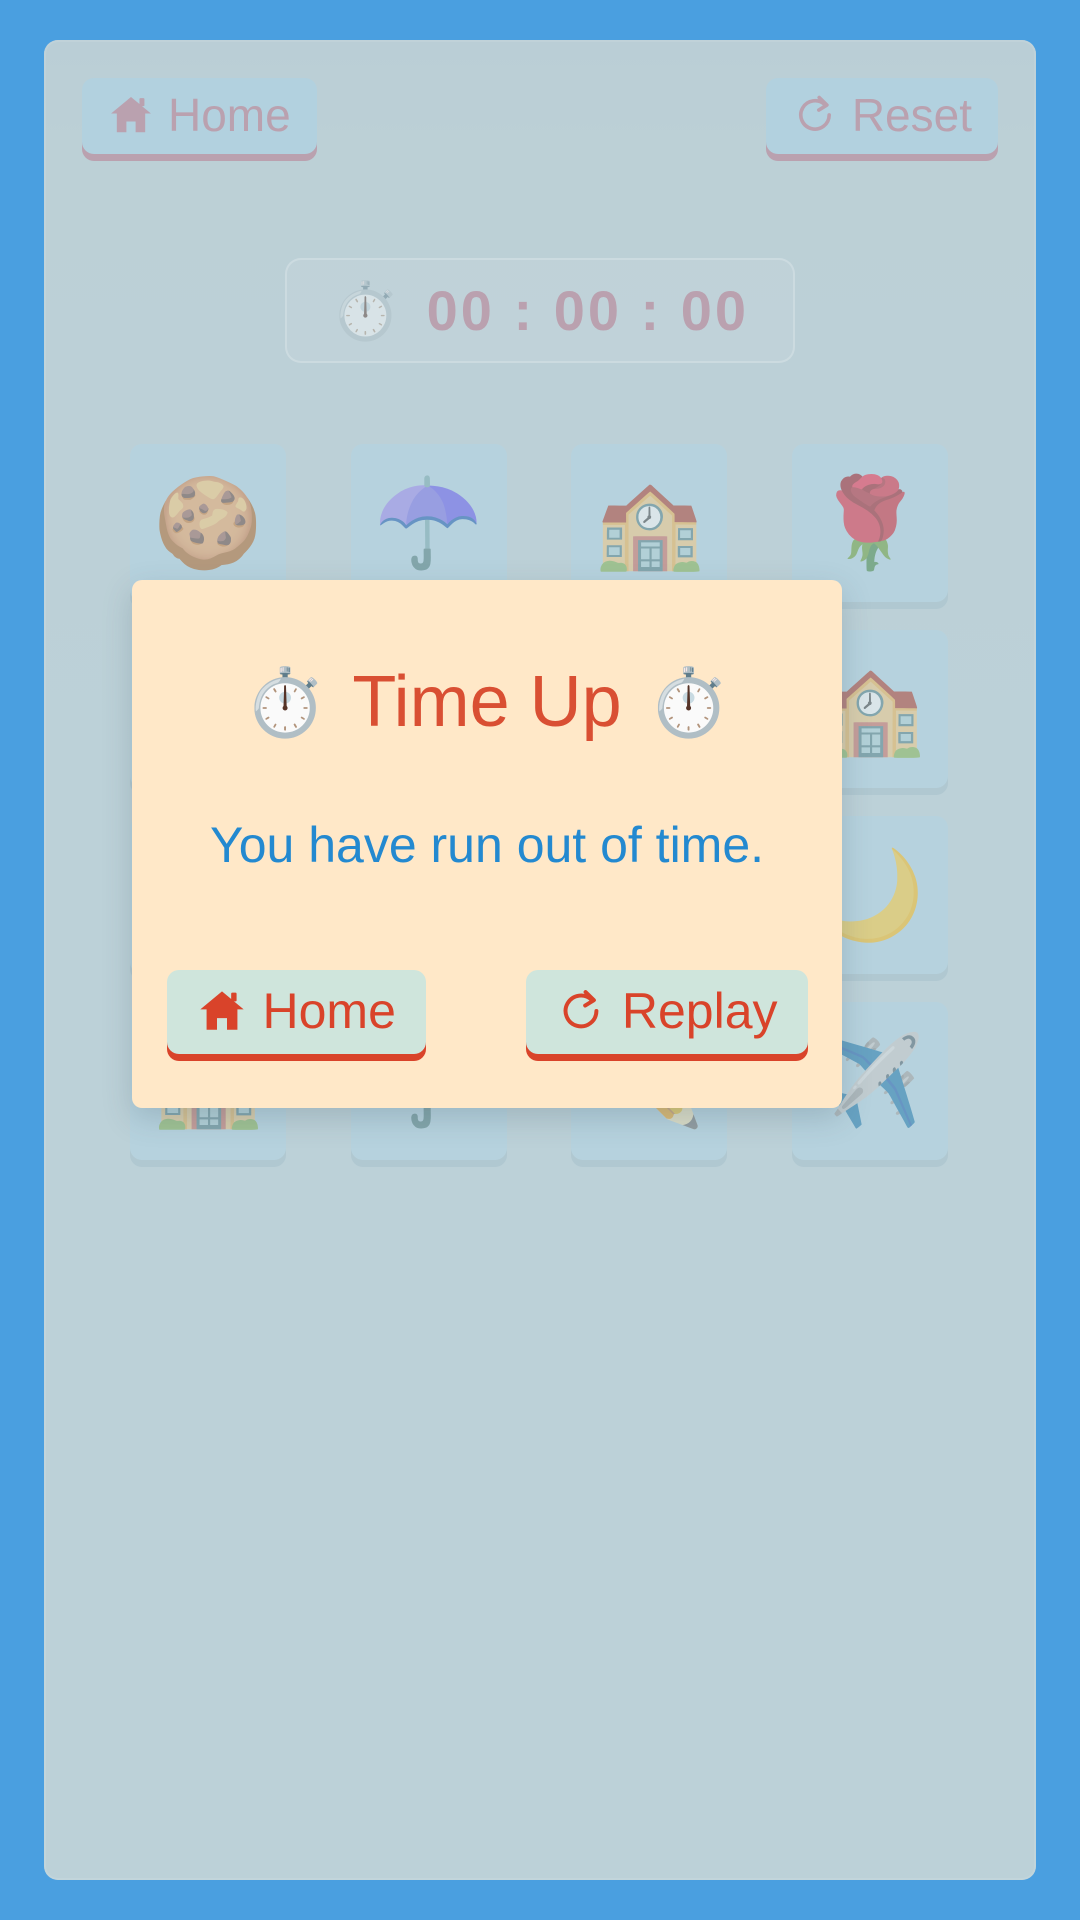  I want to click on memory-card: ☂️, so click(428, 523).